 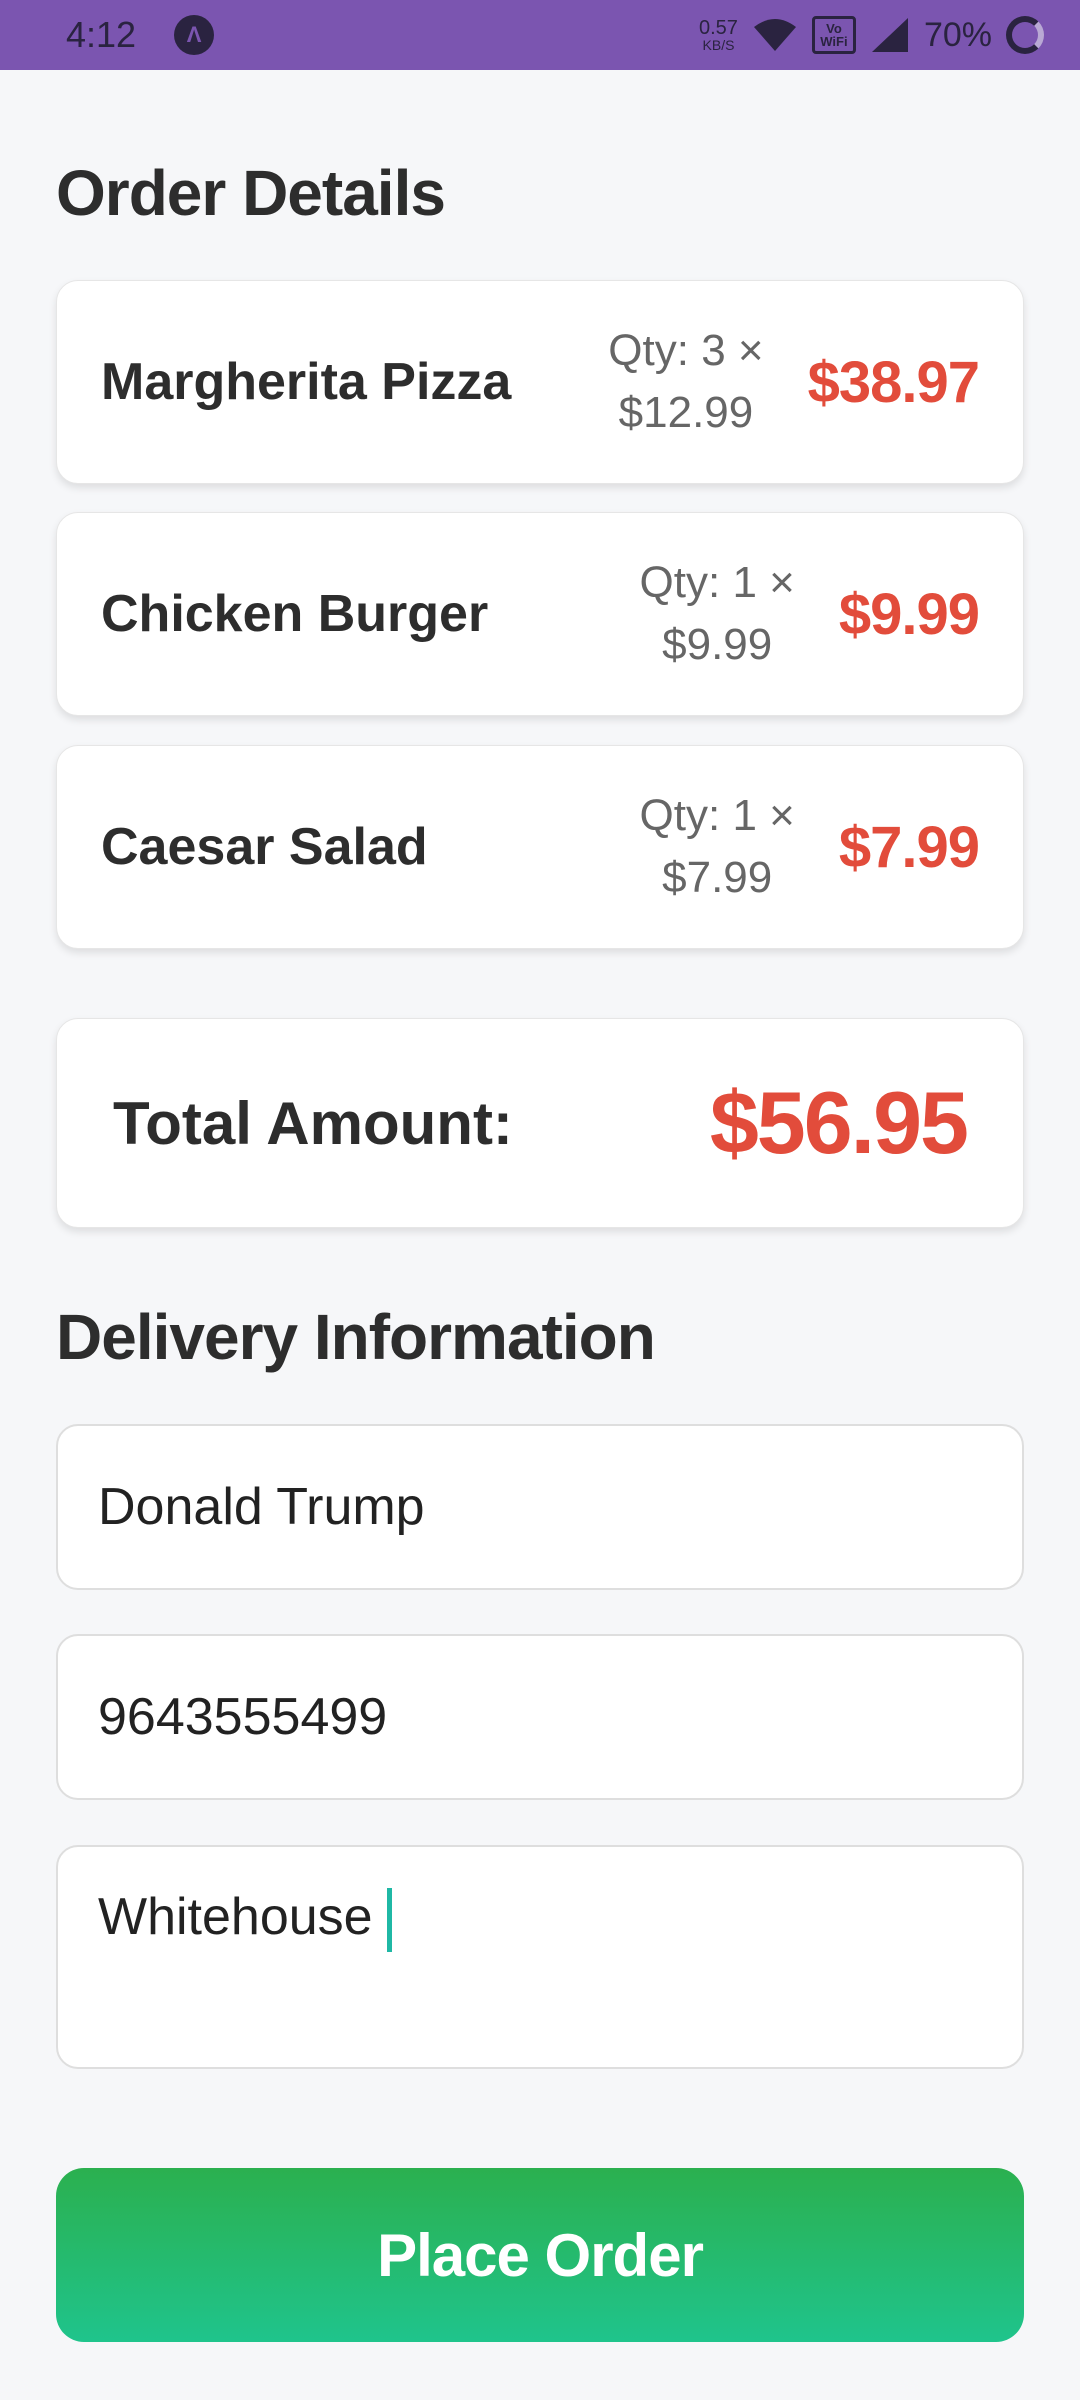 I want to click on address-field-value: Whitehouse, so click(x=235, y=1917).